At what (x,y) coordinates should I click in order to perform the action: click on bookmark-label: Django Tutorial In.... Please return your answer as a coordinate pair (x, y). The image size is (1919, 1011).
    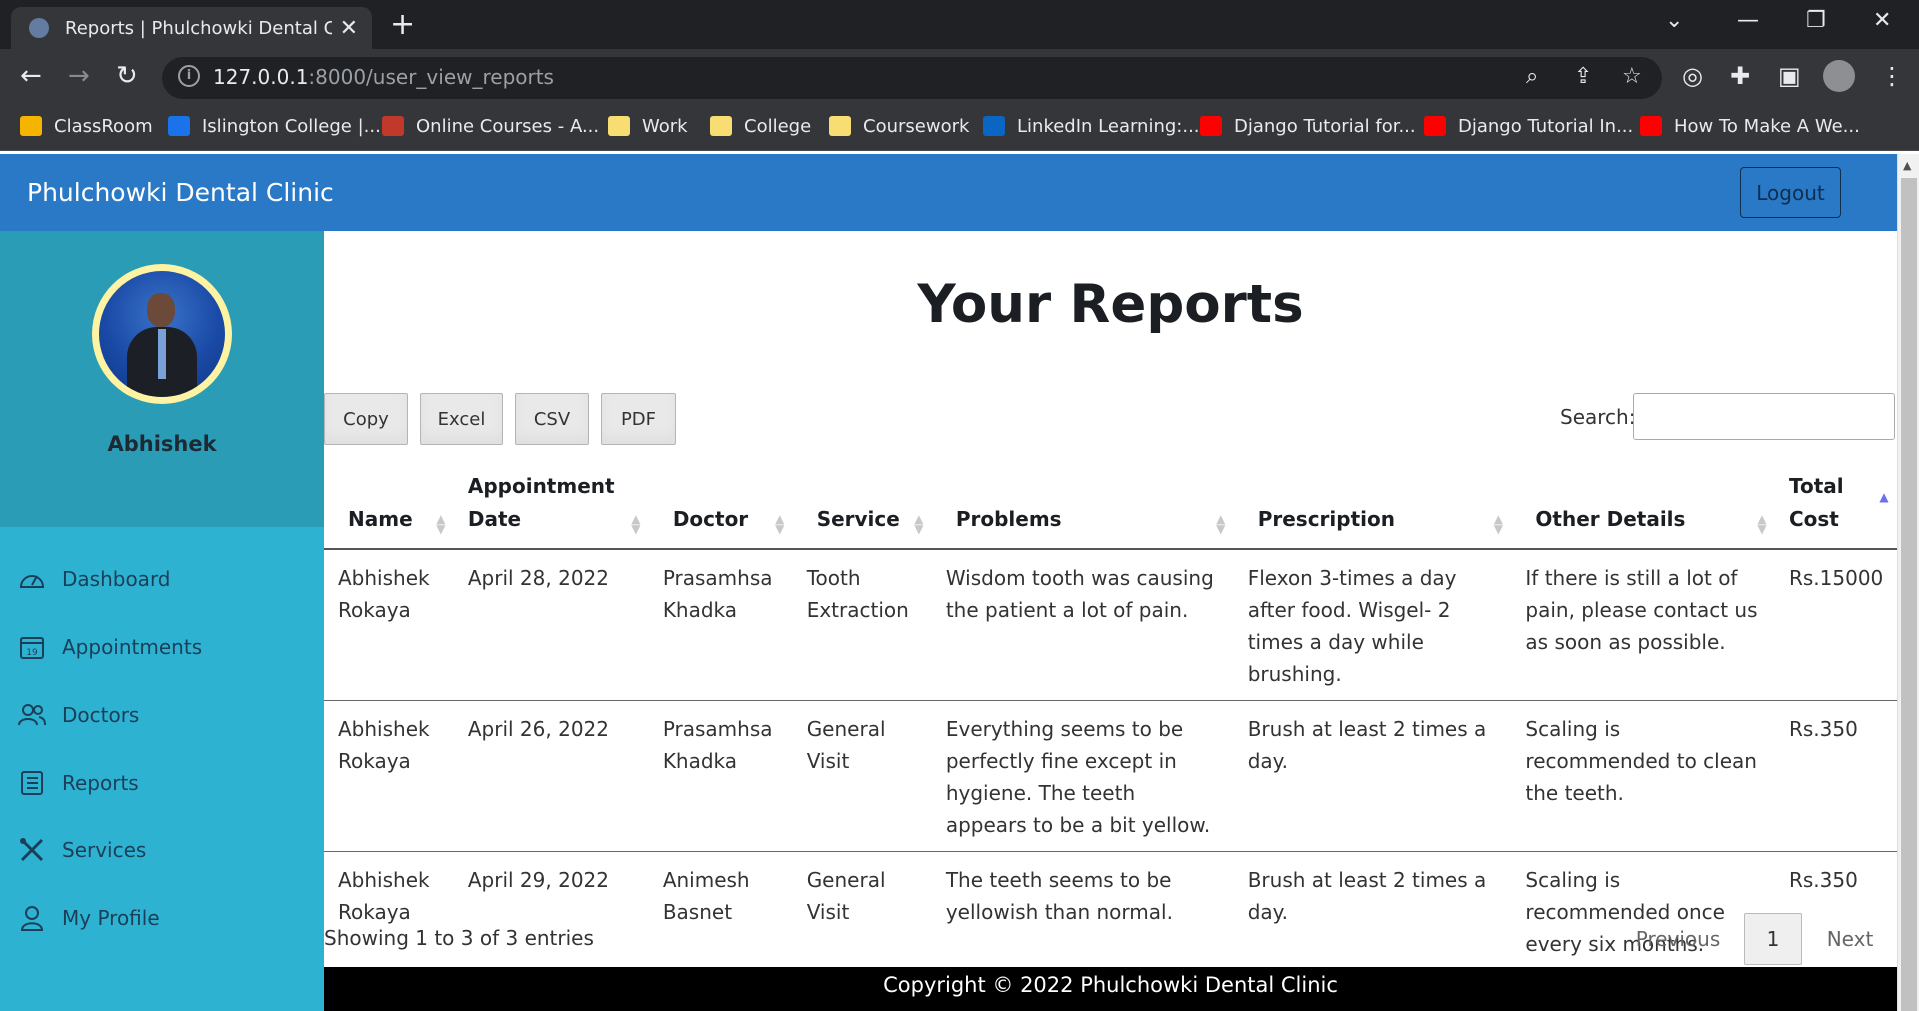
    Looking at the image, I should click on (1546, 126).